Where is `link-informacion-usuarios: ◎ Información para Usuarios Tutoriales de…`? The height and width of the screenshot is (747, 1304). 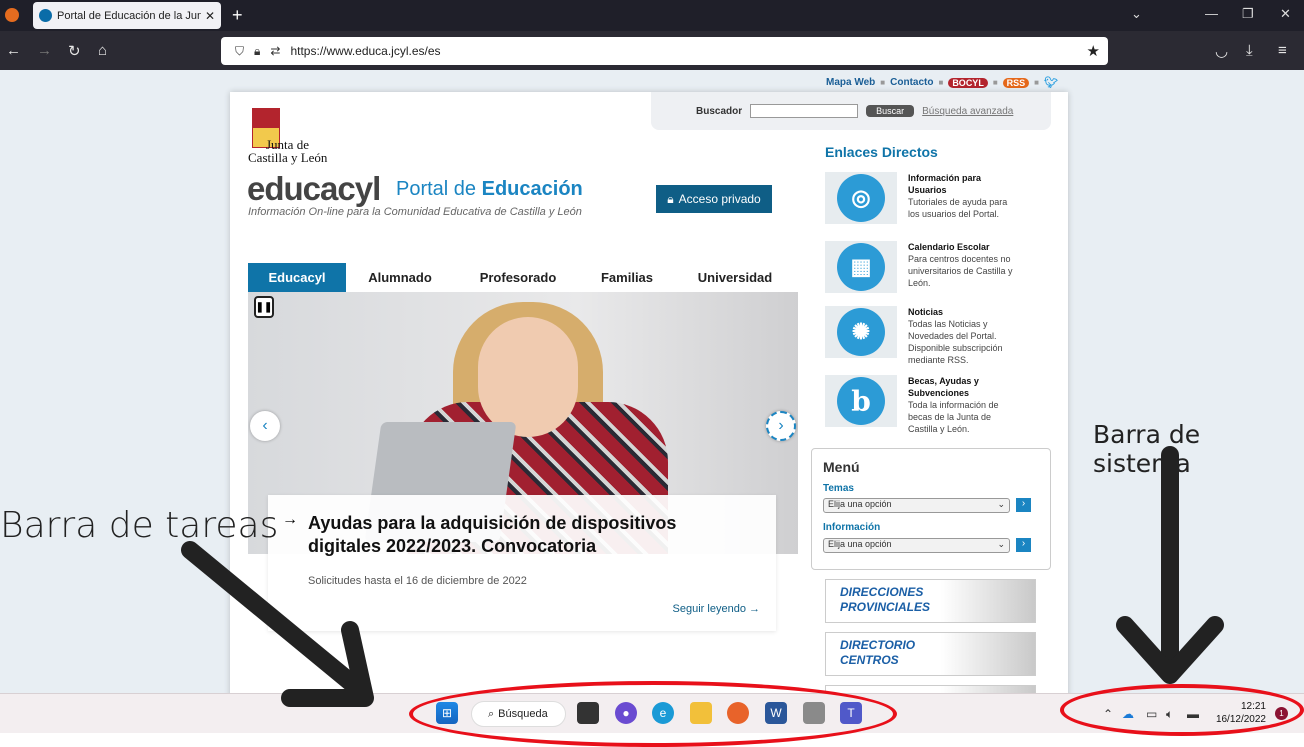 link-informacion-usuarios: ◎ Información para Usuarios Tutoriales de… is located at coordinates (940, 198).